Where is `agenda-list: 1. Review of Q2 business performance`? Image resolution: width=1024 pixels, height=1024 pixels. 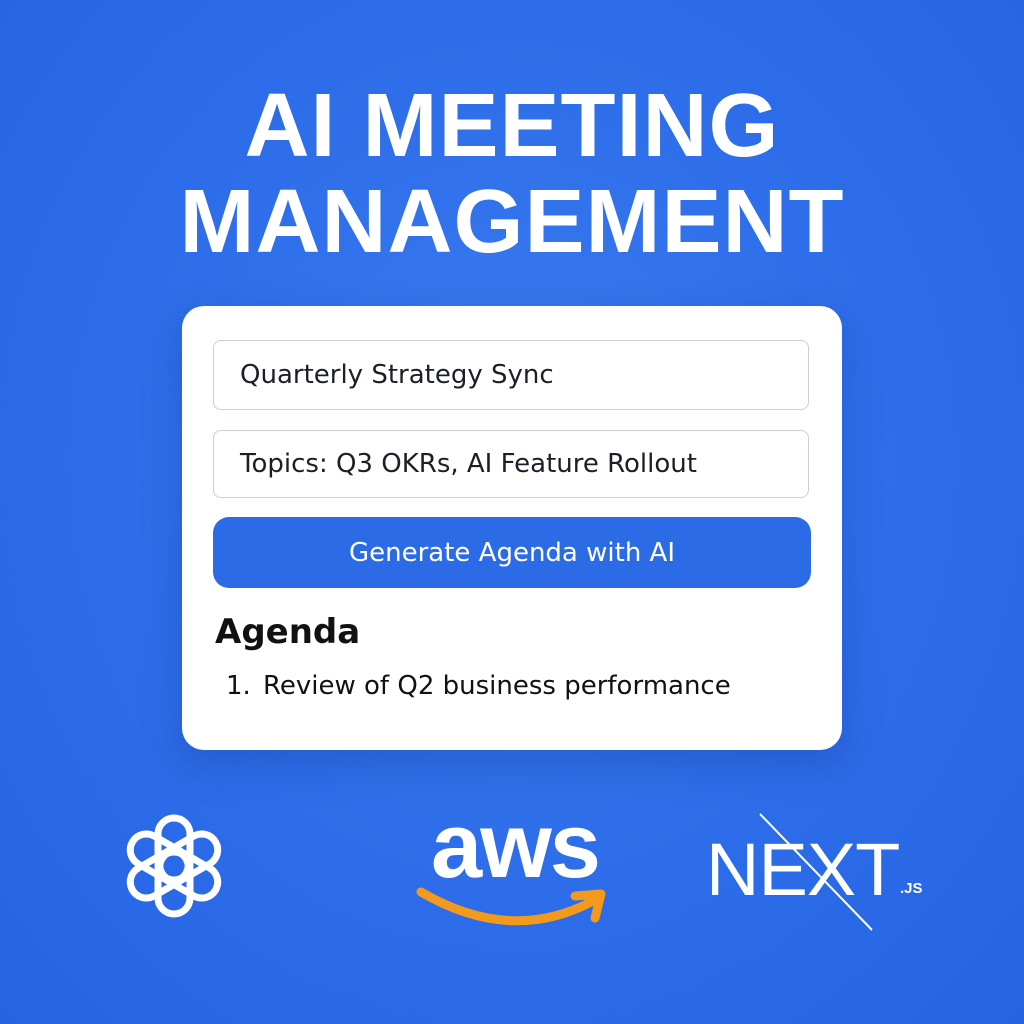
agenda-list: 1. Review of Q2 business performance is located at coordinates (478, 686).